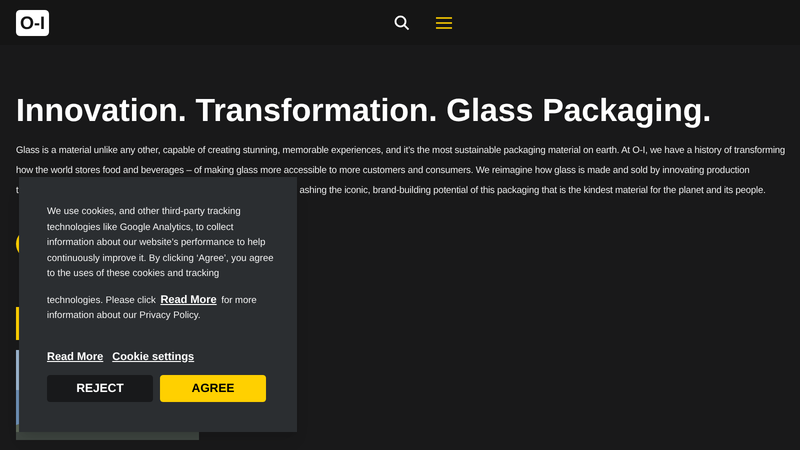 The width and height of the screenshot is (800, 450). What do you see at coordinates (401, 151) in the screenshot?
I see `intro-text: Glass is a material unlike any other, capable of creating stunning, memorable experiences, and it’s the most sustainable packaging material on earth. At O-I, we have a history of transforming` at bounding box center [401, 151].